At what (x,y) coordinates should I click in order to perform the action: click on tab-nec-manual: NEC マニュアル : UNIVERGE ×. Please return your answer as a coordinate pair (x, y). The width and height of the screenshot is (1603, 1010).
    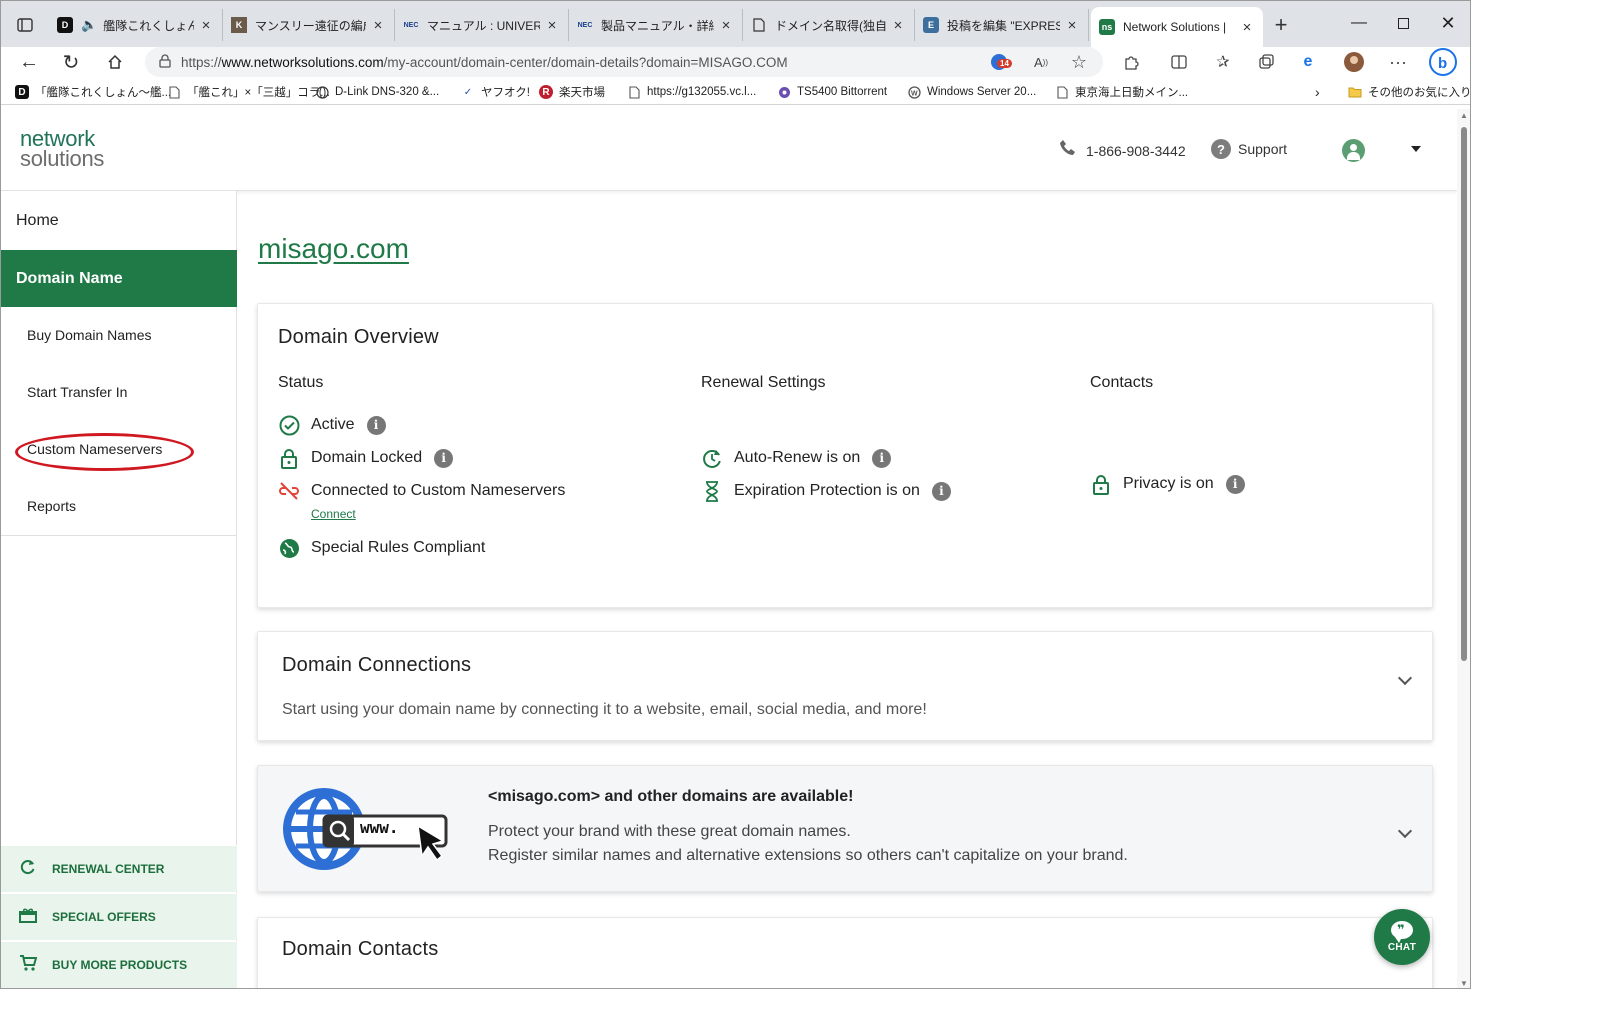
    Looking at the image, I should click on (482, 25).